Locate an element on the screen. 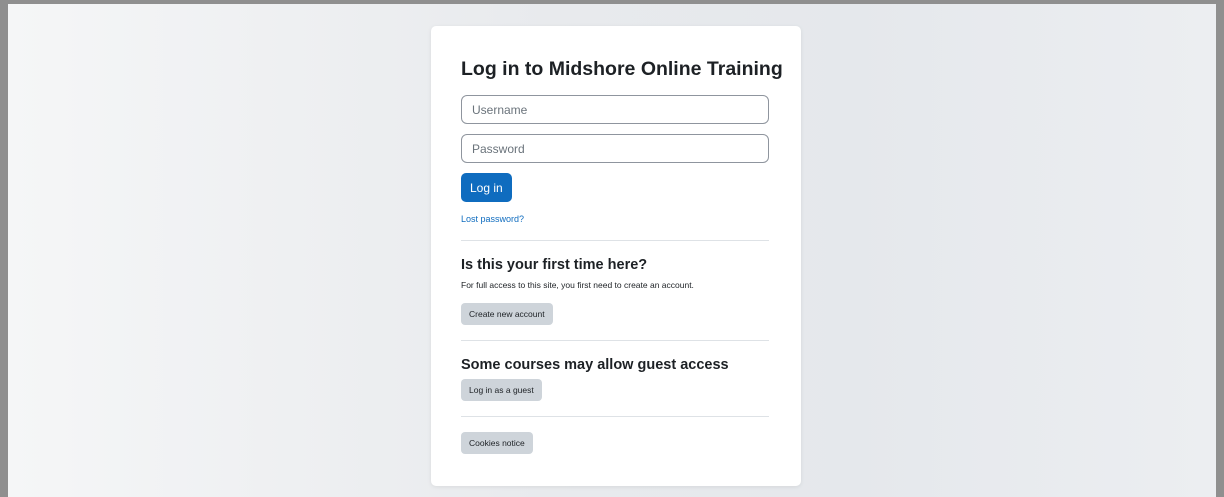 Image resolution: width=1224 pixels, height=497 pixels. login-button: Log in is located at coordinates (486, 187).